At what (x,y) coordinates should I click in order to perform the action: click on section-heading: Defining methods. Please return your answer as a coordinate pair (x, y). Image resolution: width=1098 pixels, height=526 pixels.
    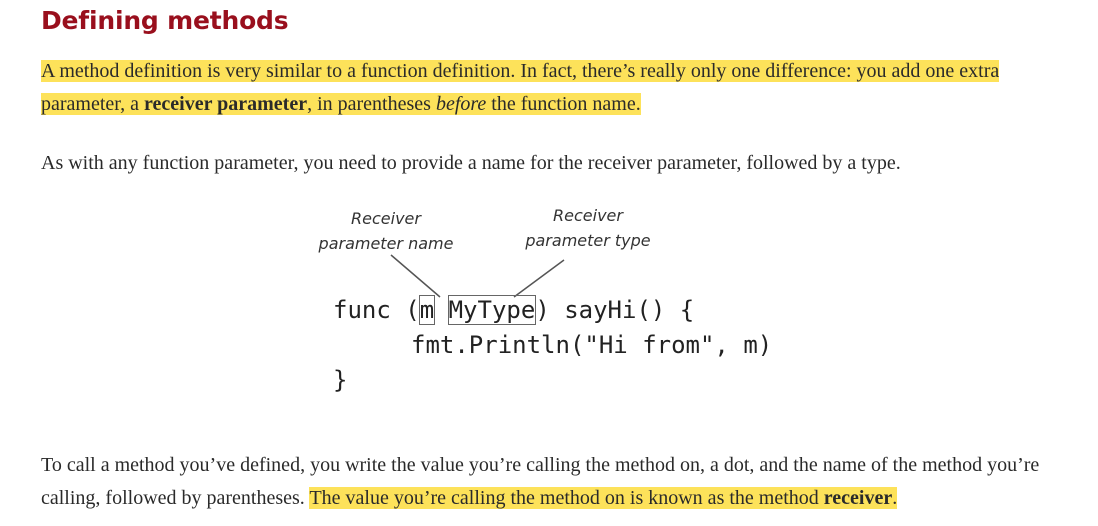
    Looking at the image, I should click on (165, 20).